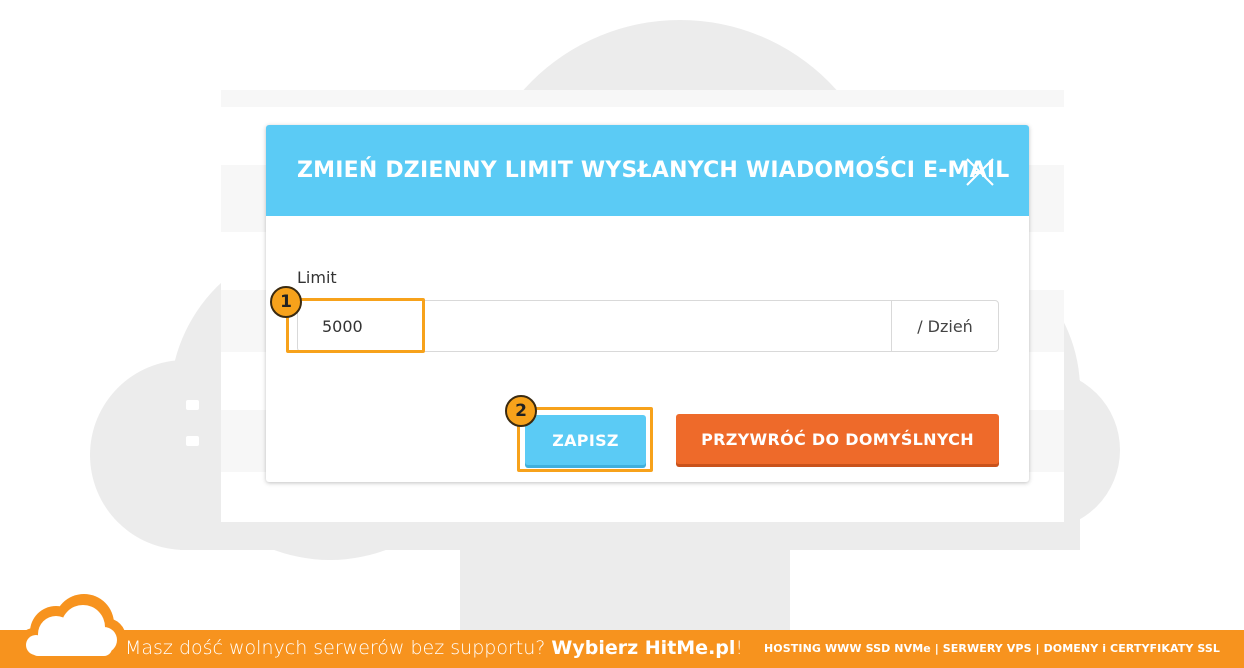 The height and width of the screenshot is (668, 1244). What do you see at coordinates (286, 302) in the screenshot?
I see `step-badge-1: 1` at bounding box center [286, 302].